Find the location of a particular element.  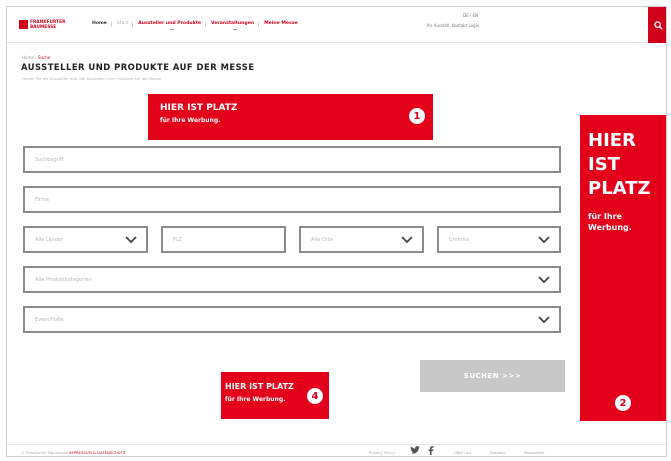

logo: FRANKFURTER BAUMESSE is located at coordinates (42, 25).